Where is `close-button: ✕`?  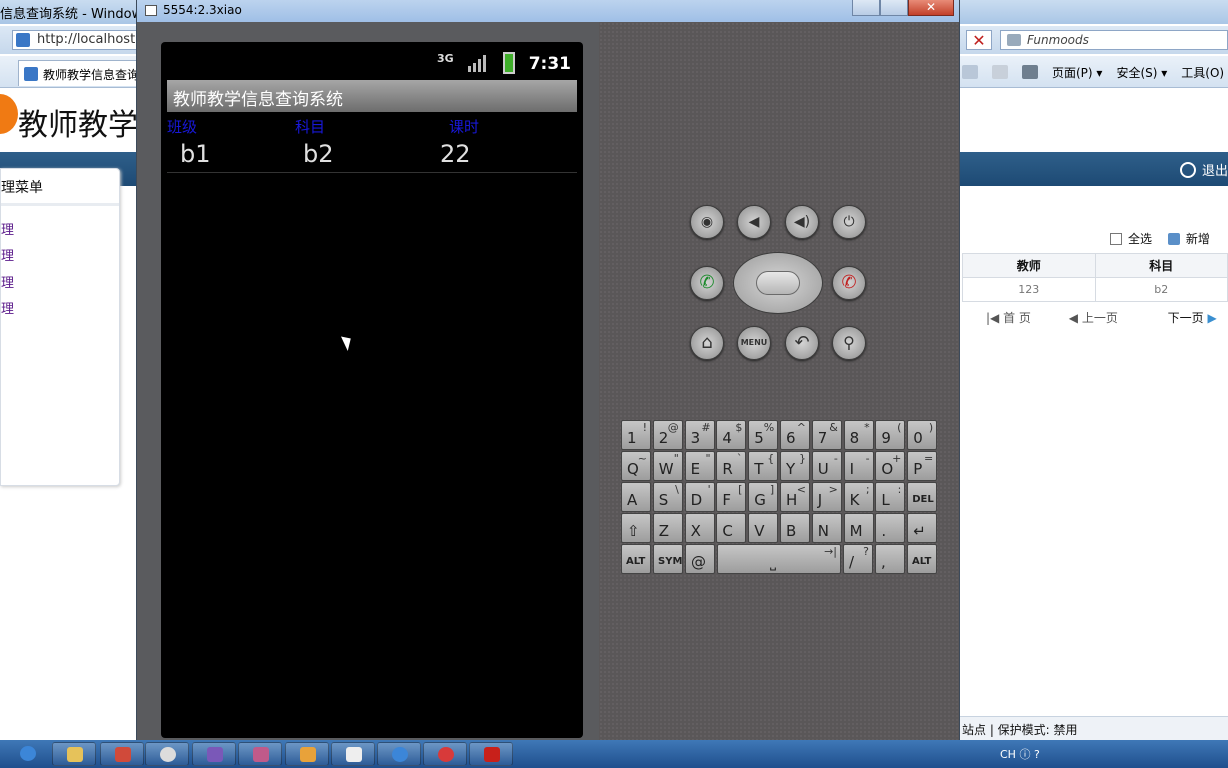 close-button: ✕ is located at coordinates (931, 8).